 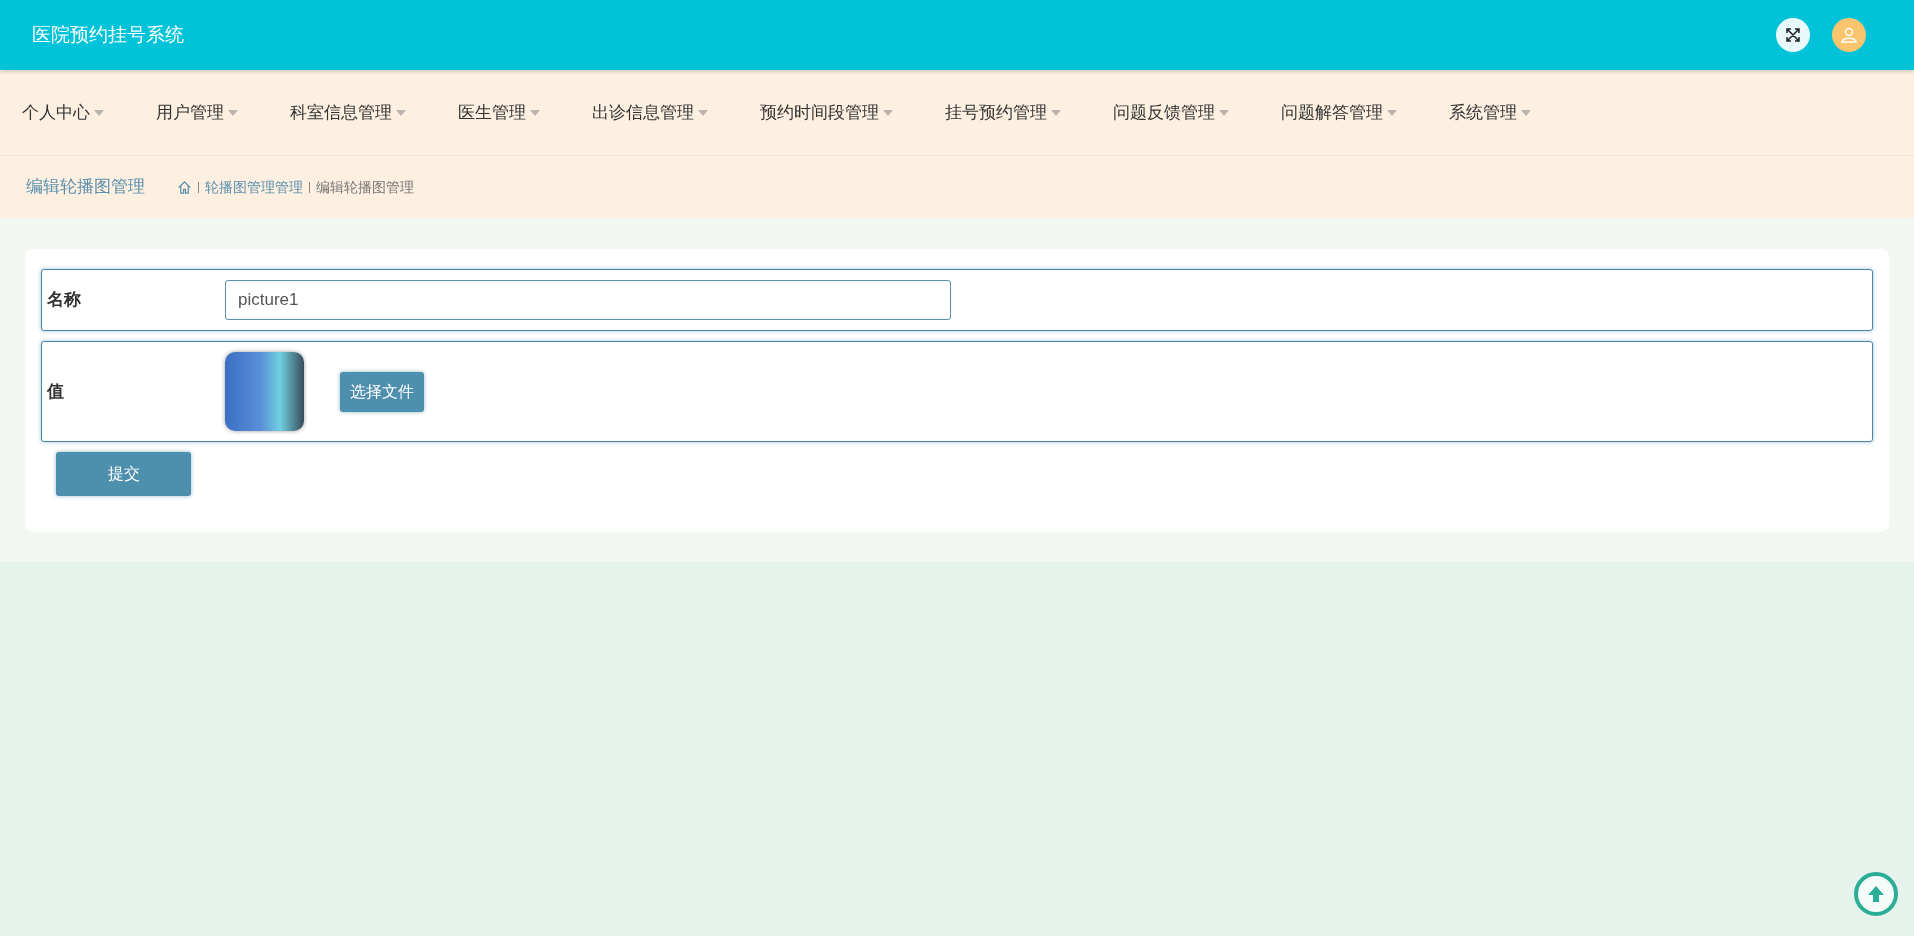 What do you see at coordinates (56, 391) in the screenshot?
I see `field-label: 值` at bounding box center [56, 391].